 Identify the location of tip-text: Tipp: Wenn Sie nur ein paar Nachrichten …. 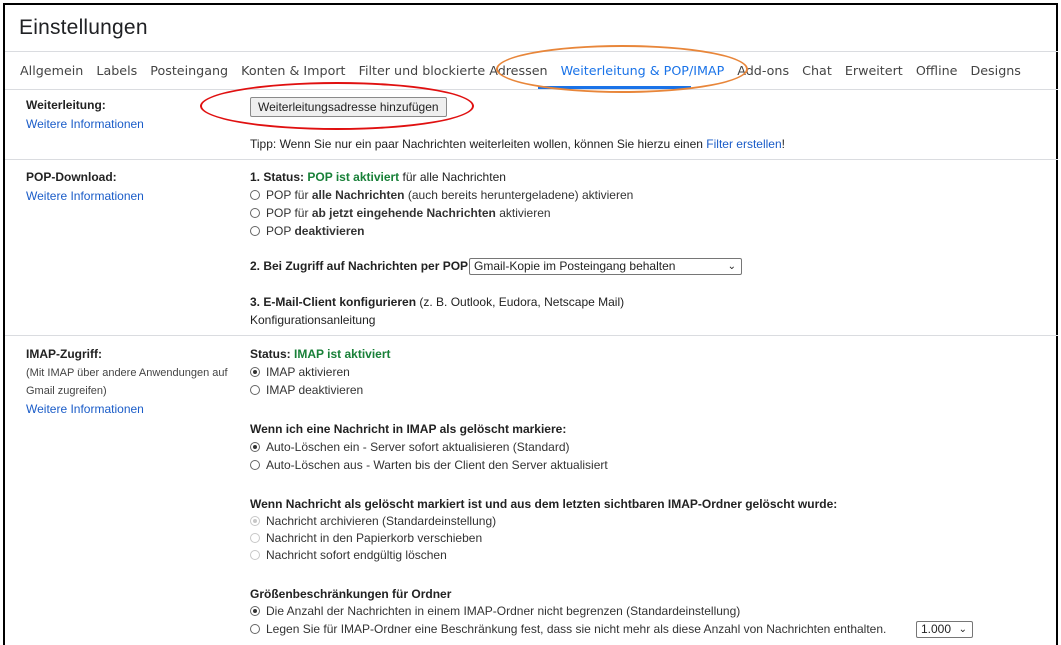
(476, 144).